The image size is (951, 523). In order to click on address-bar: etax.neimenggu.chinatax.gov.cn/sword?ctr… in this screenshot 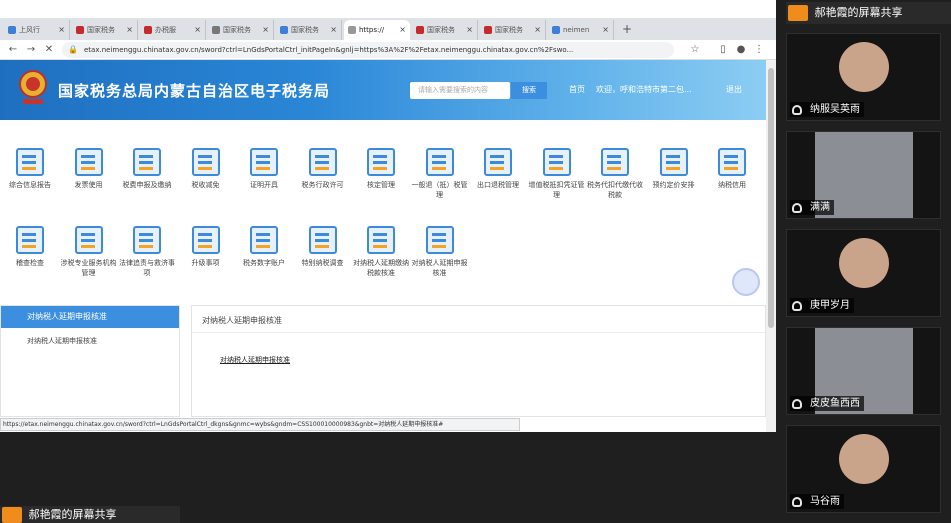, I will do `click(368, 50)`.